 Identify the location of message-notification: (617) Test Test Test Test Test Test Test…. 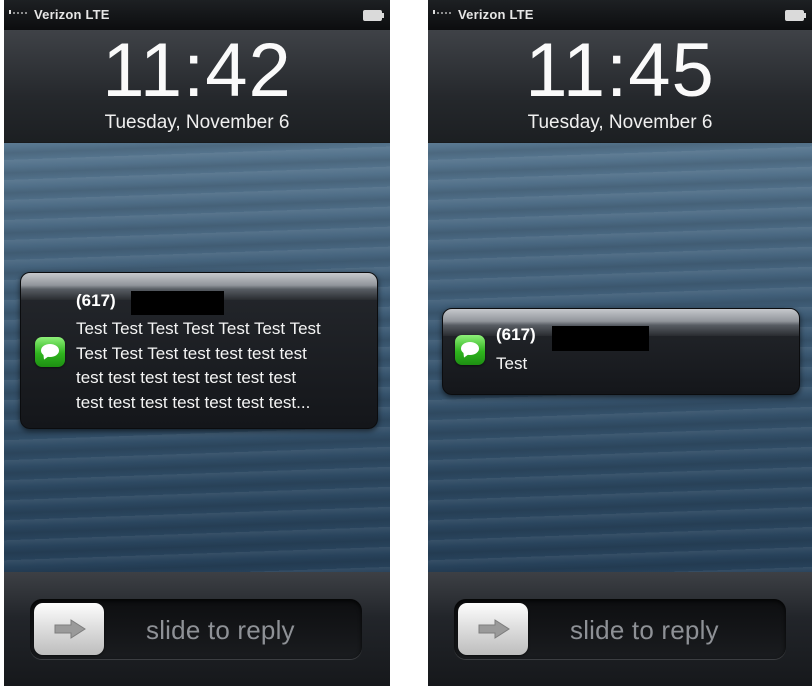
(199, 350).